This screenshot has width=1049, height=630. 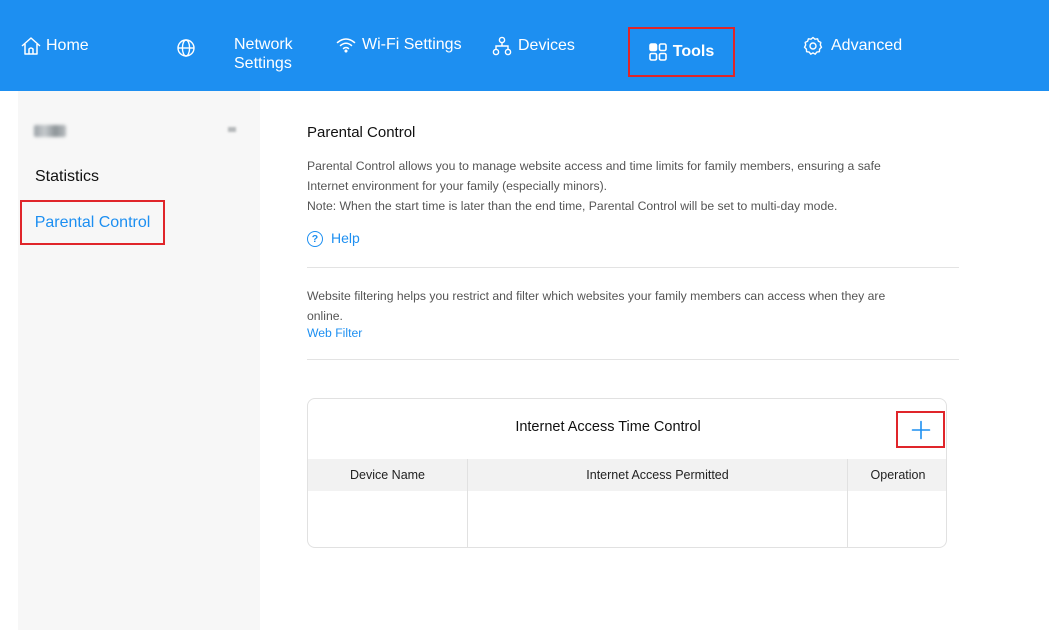 What do you see at coordinates (657, 52) in the screenshot?
I see `tools-grid-icon` at bounding box center [657, 52].